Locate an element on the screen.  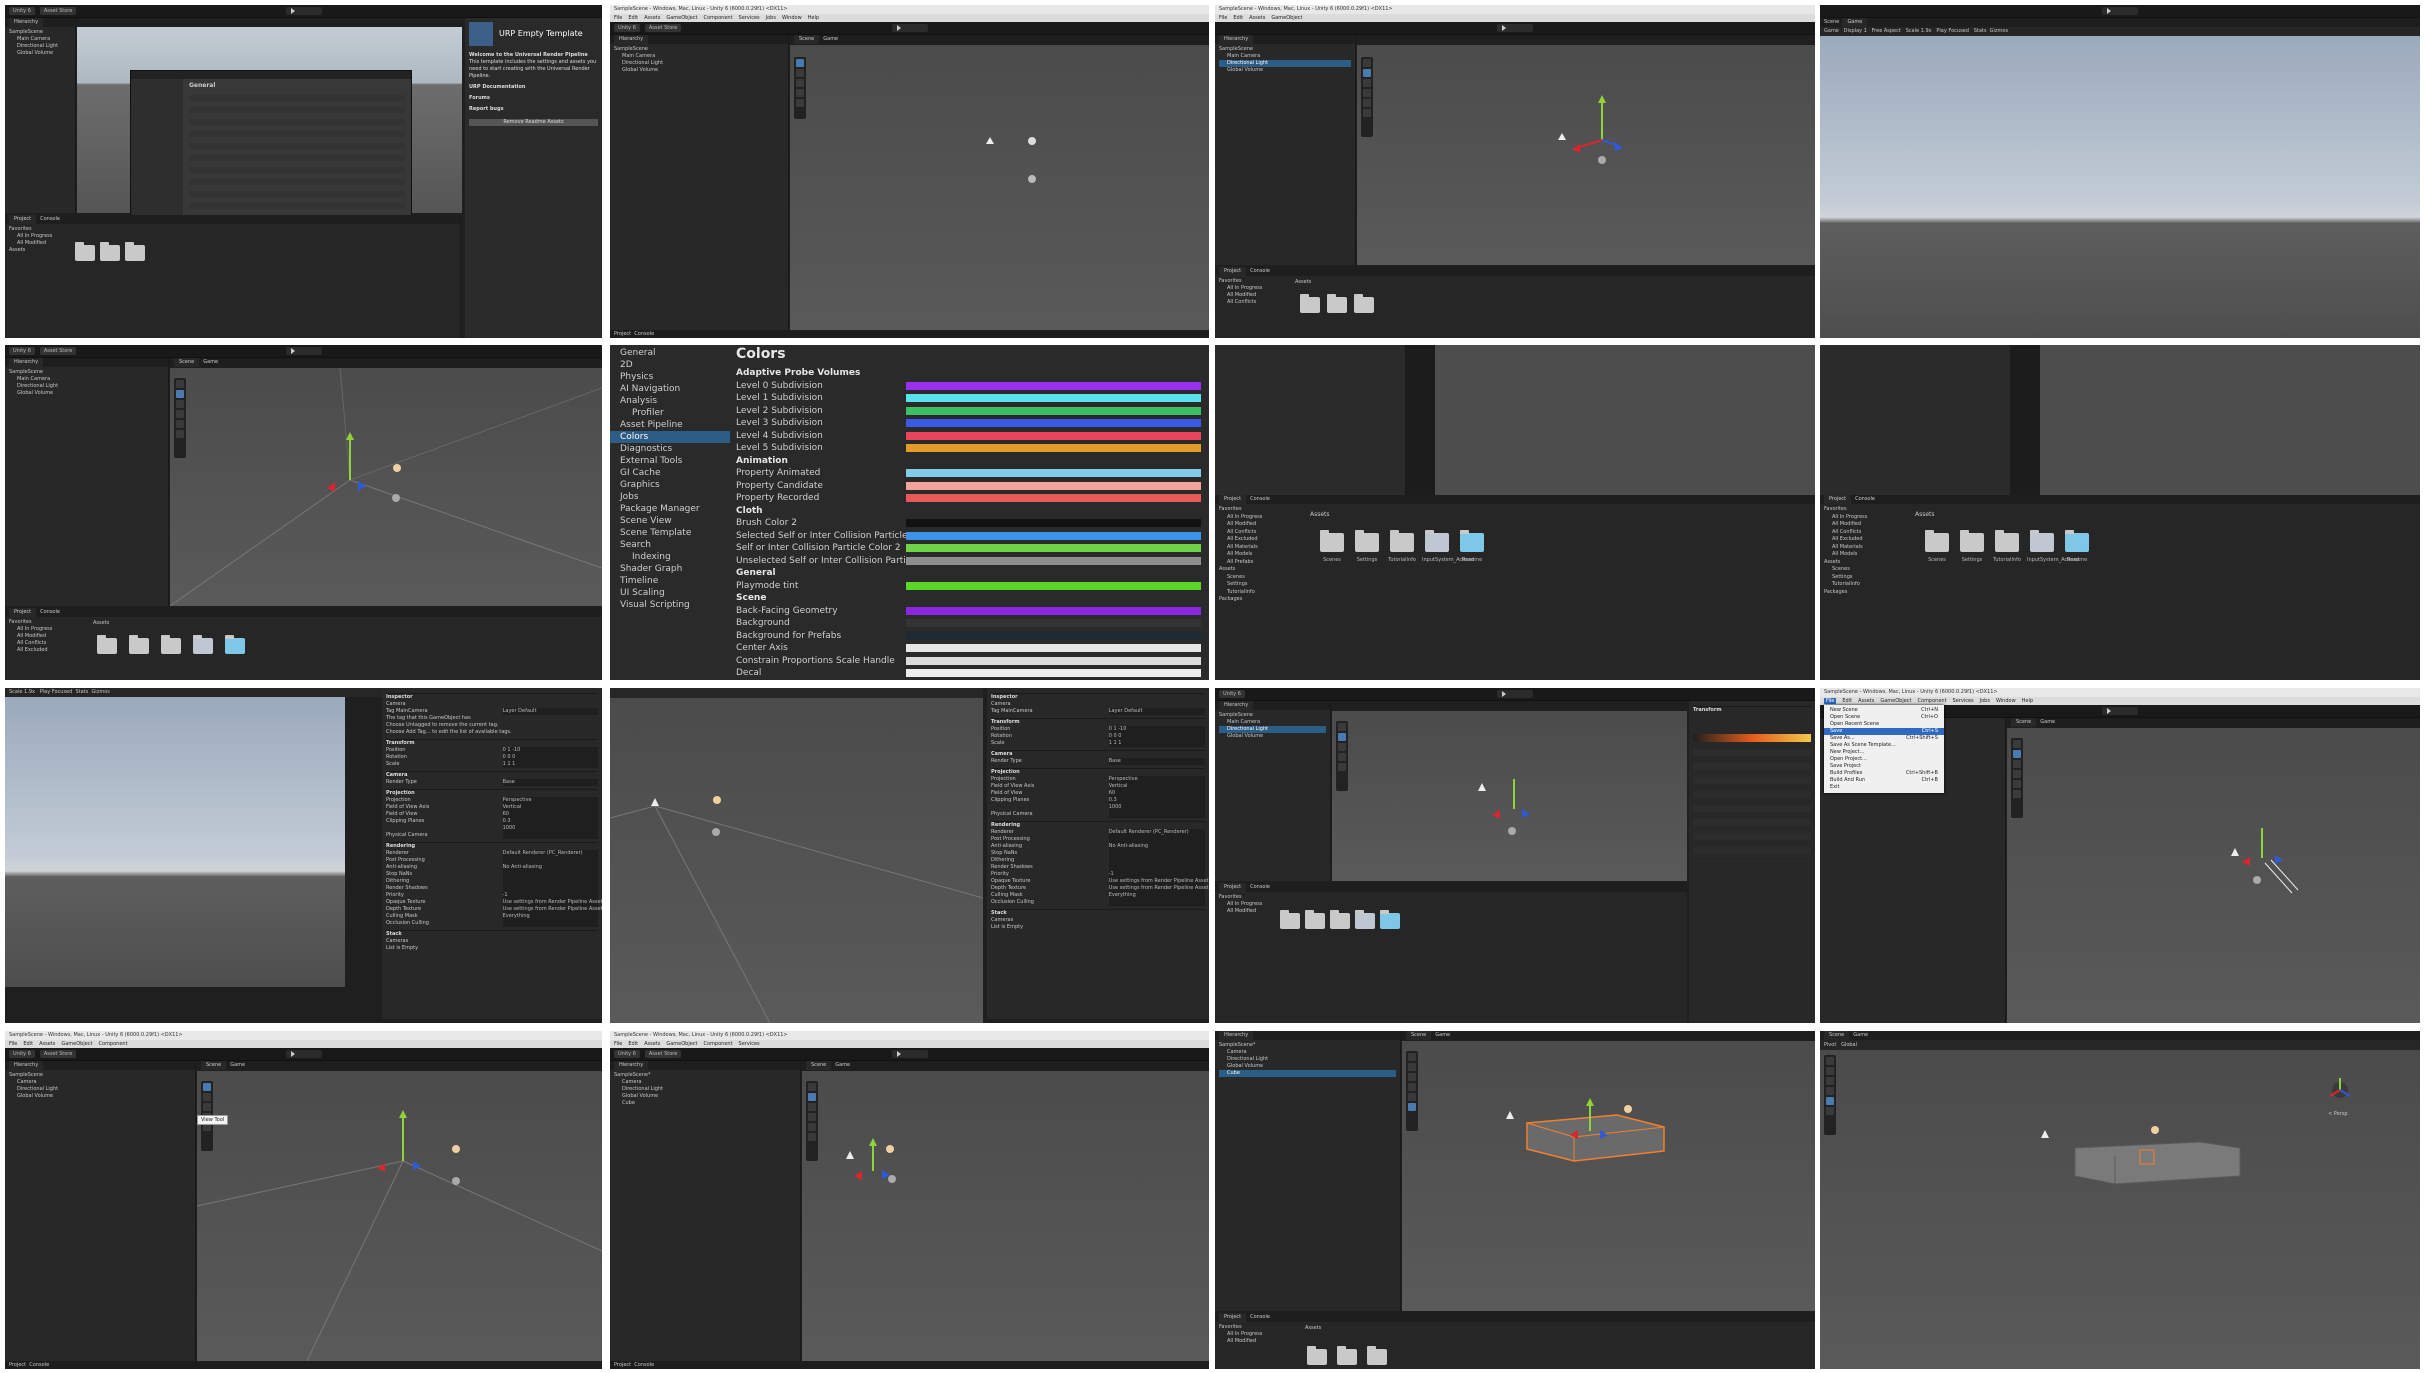
remove-readme-button: Remove Readme Assets is located at coordinates (533, 122).